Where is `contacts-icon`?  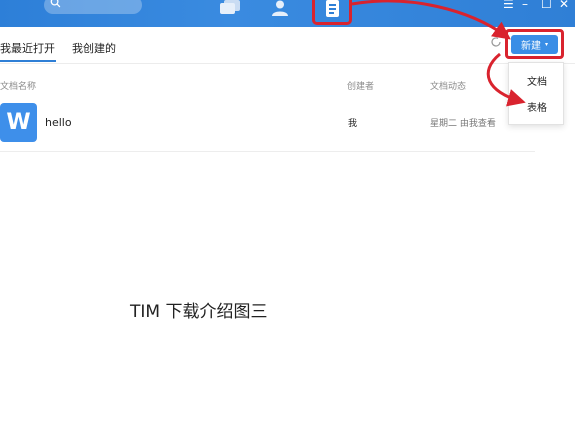
contacts-icon is located at coordinates (280, 8).